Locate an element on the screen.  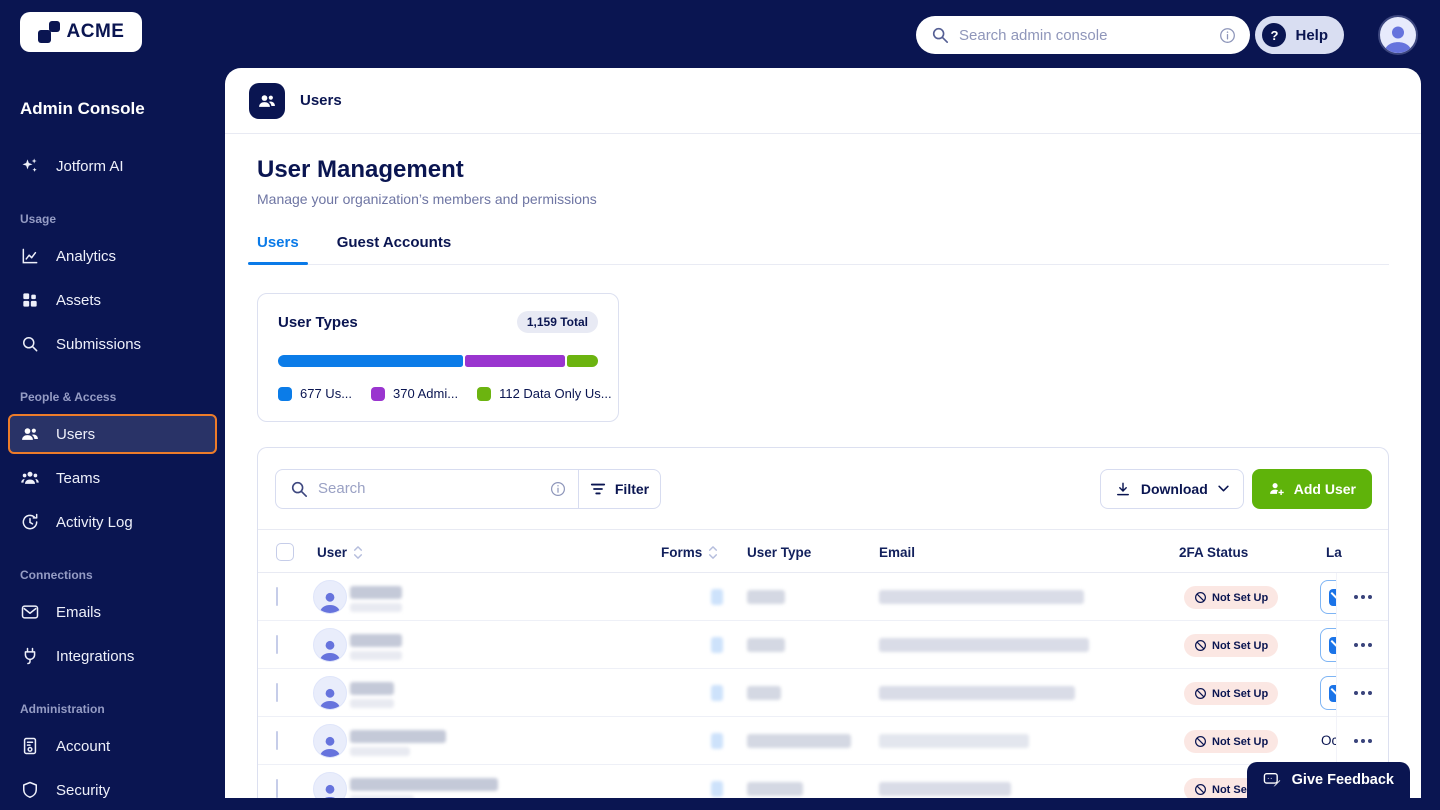
table-search-input is located at coordinates (429, 488).